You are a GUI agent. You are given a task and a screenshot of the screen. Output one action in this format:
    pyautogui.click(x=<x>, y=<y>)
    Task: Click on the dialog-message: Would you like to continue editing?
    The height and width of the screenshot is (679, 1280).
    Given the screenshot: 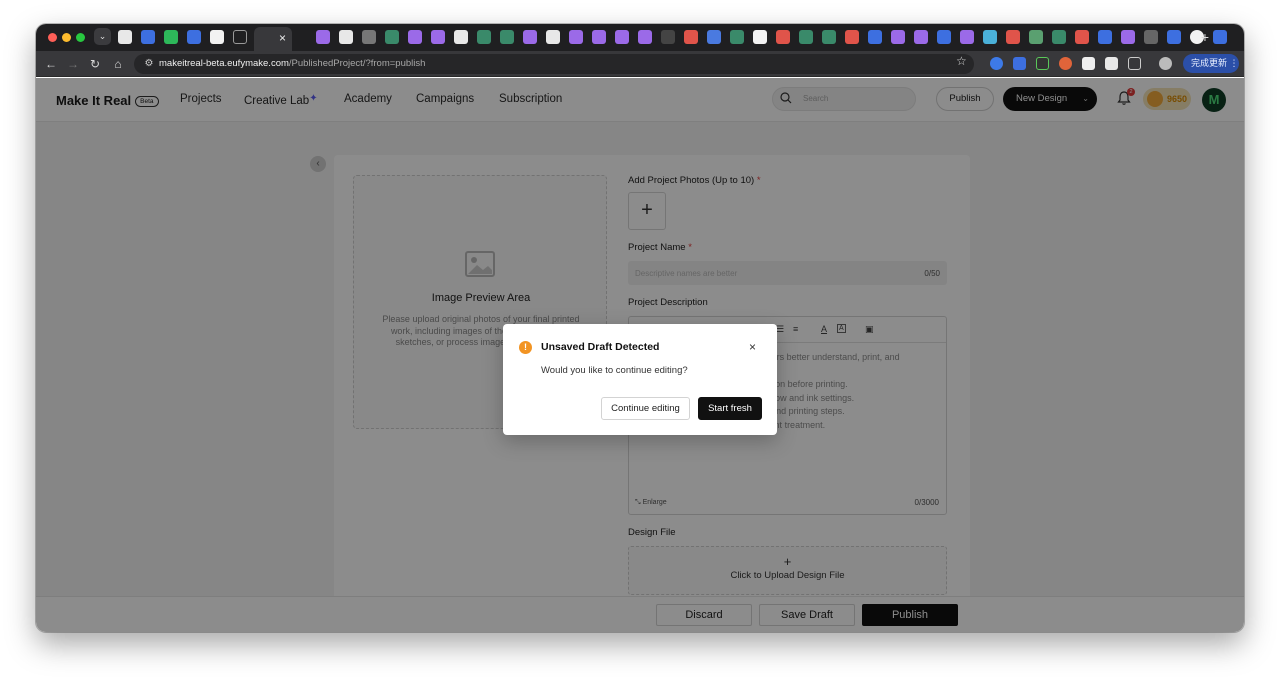 What is the action you would take?
    pyautogui.click(x=614, y=370)
    